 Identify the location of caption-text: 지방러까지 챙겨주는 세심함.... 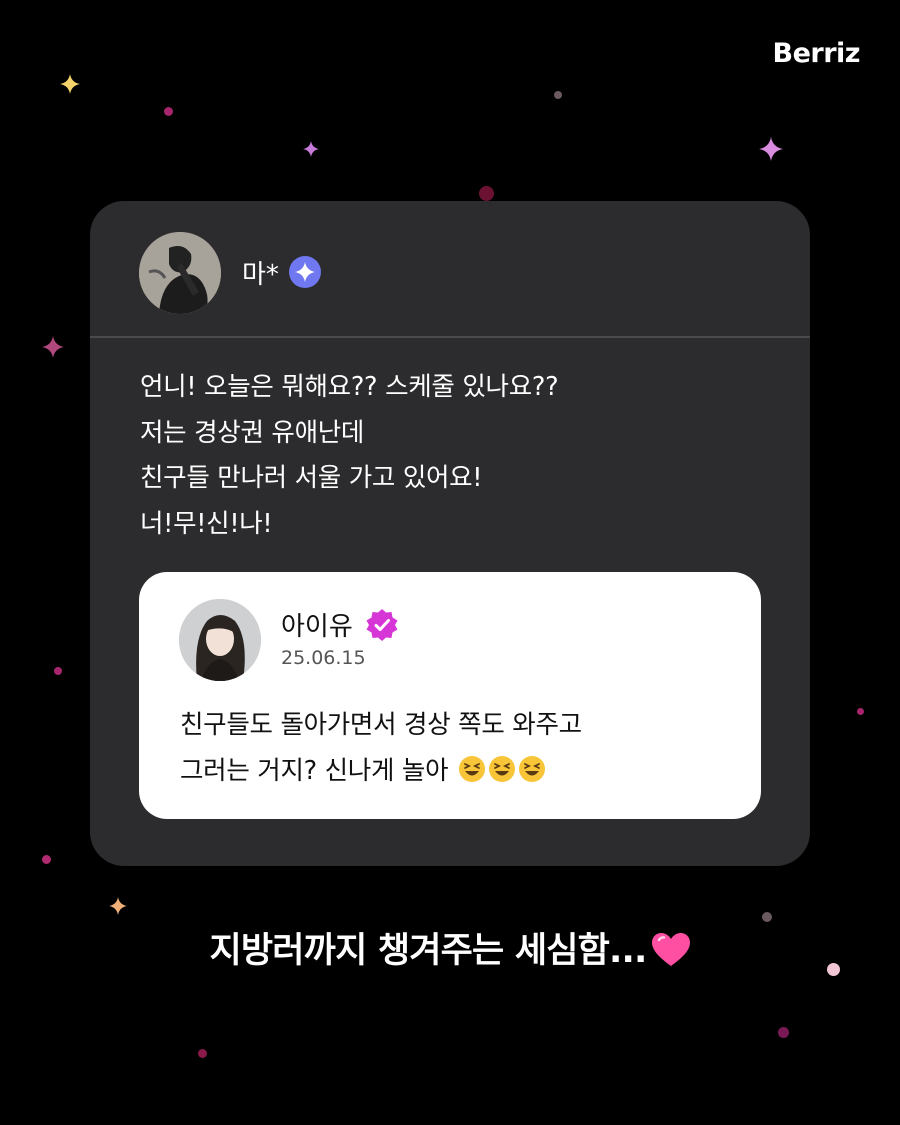
(428, 951).